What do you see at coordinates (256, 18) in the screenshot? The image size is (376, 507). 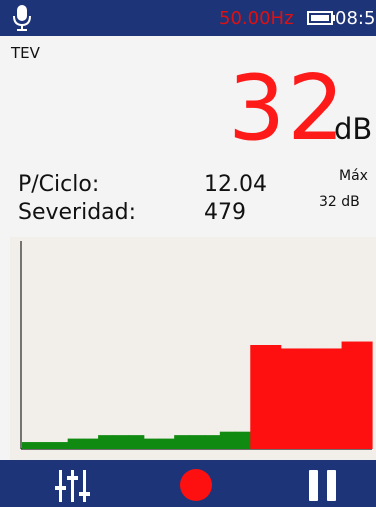 I see `frequency-readout: 50.00Hz` at bounding box center [256, 18].